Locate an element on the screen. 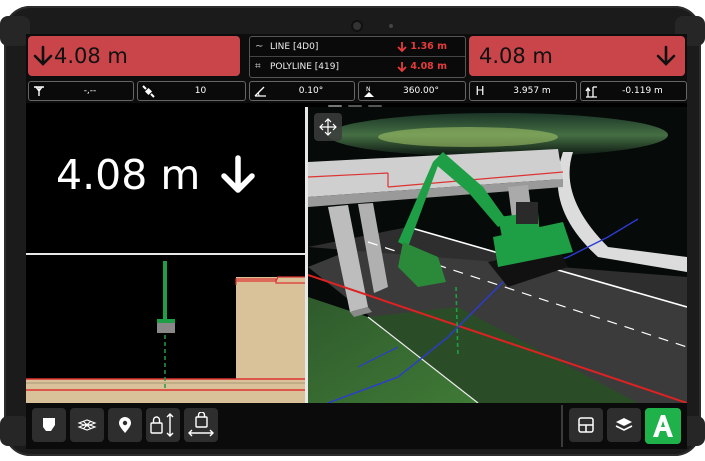  location-button is located at coordinates (125, 425).